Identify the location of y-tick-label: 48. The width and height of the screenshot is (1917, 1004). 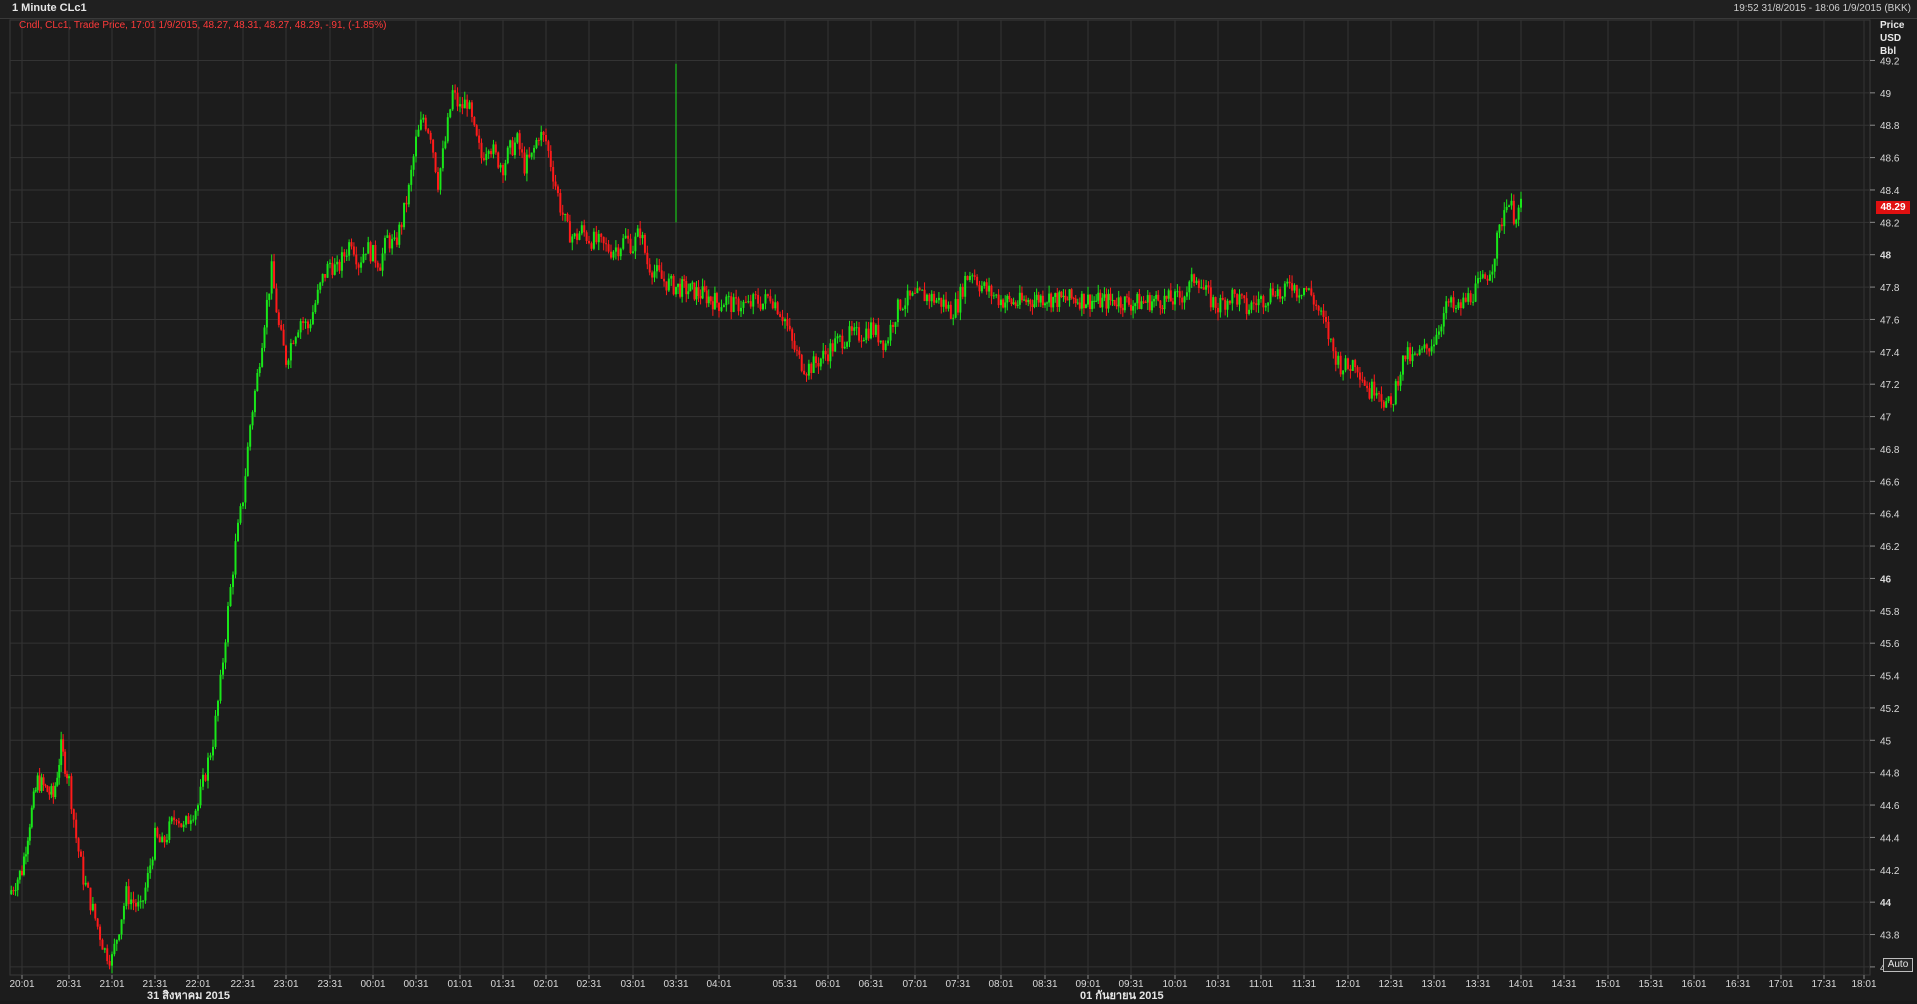
(1886, 256).